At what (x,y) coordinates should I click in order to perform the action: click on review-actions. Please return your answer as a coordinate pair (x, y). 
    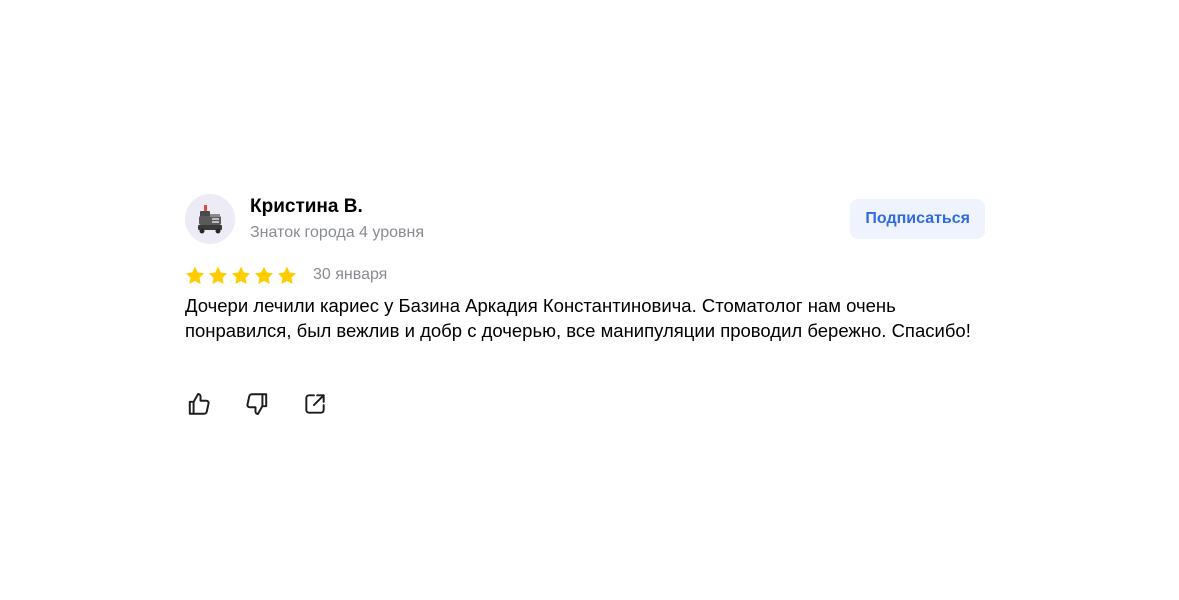
    Looking at the image, I should click on (257, 404).